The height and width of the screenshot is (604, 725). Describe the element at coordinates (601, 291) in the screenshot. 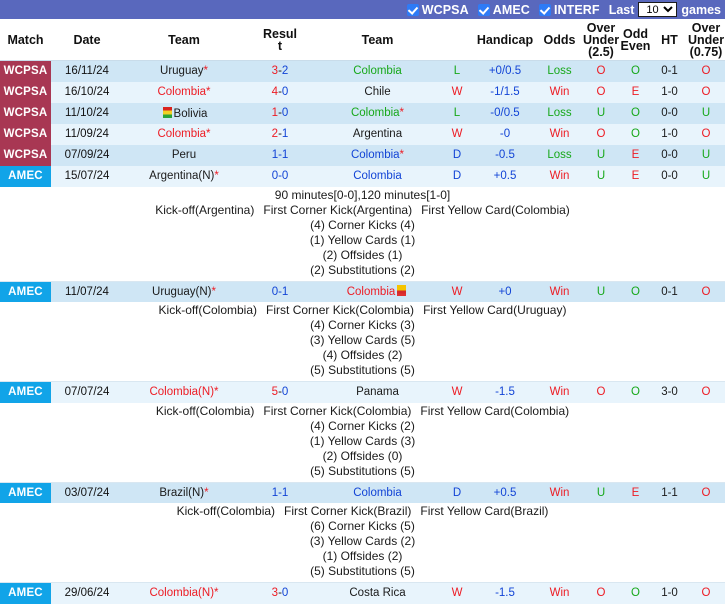

I see `over-under-25-value: U` at that location.